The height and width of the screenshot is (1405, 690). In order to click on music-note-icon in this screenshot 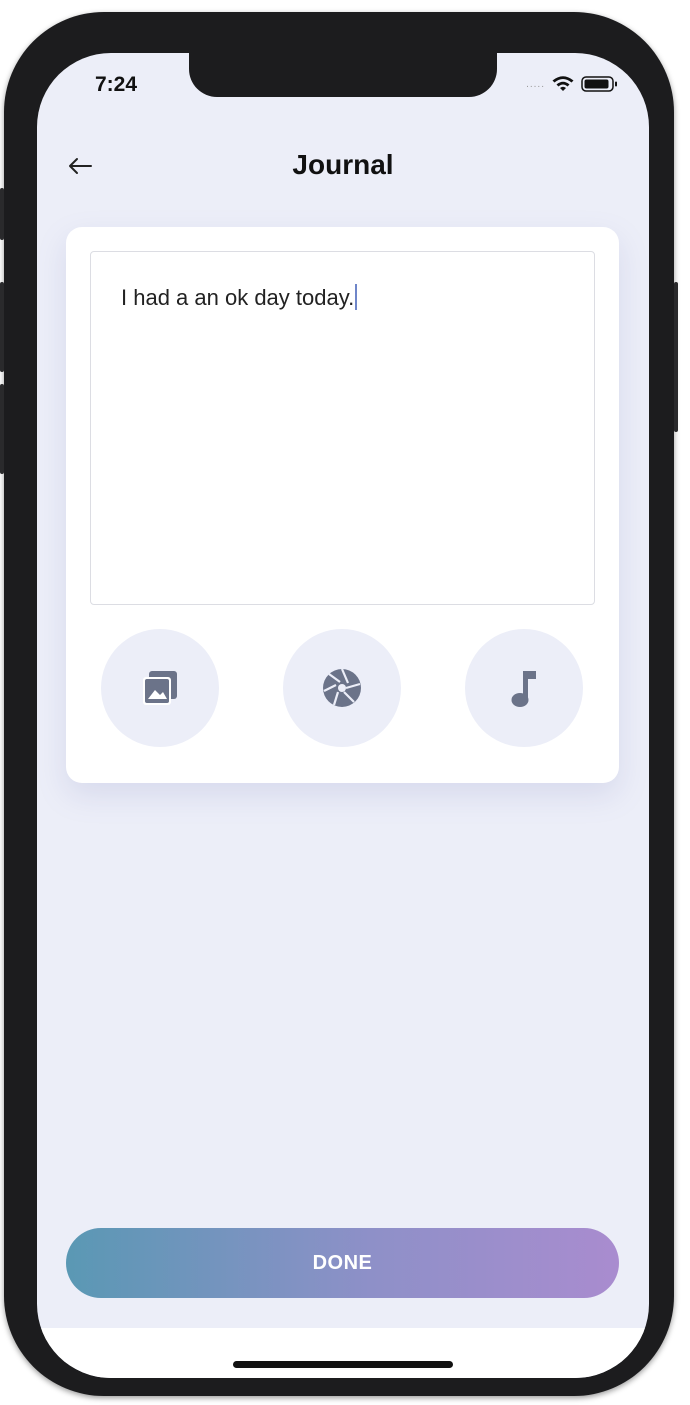, I will do `click(523, 689)`.